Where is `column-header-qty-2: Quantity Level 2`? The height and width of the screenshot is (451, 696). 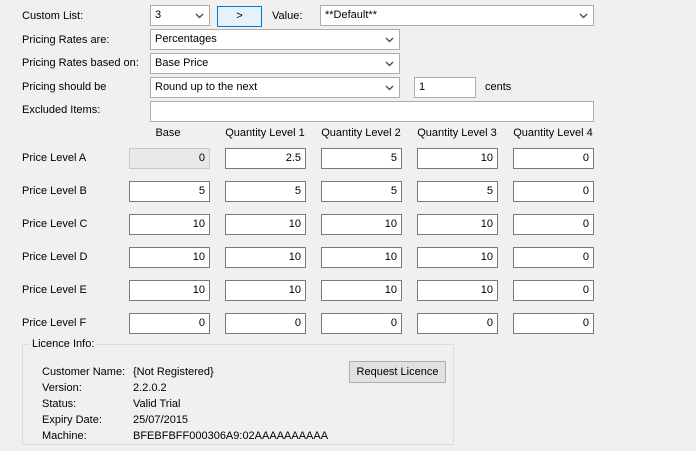 column-header-qty-2: Quantity Level 2 is located at coordinates (361, 133).